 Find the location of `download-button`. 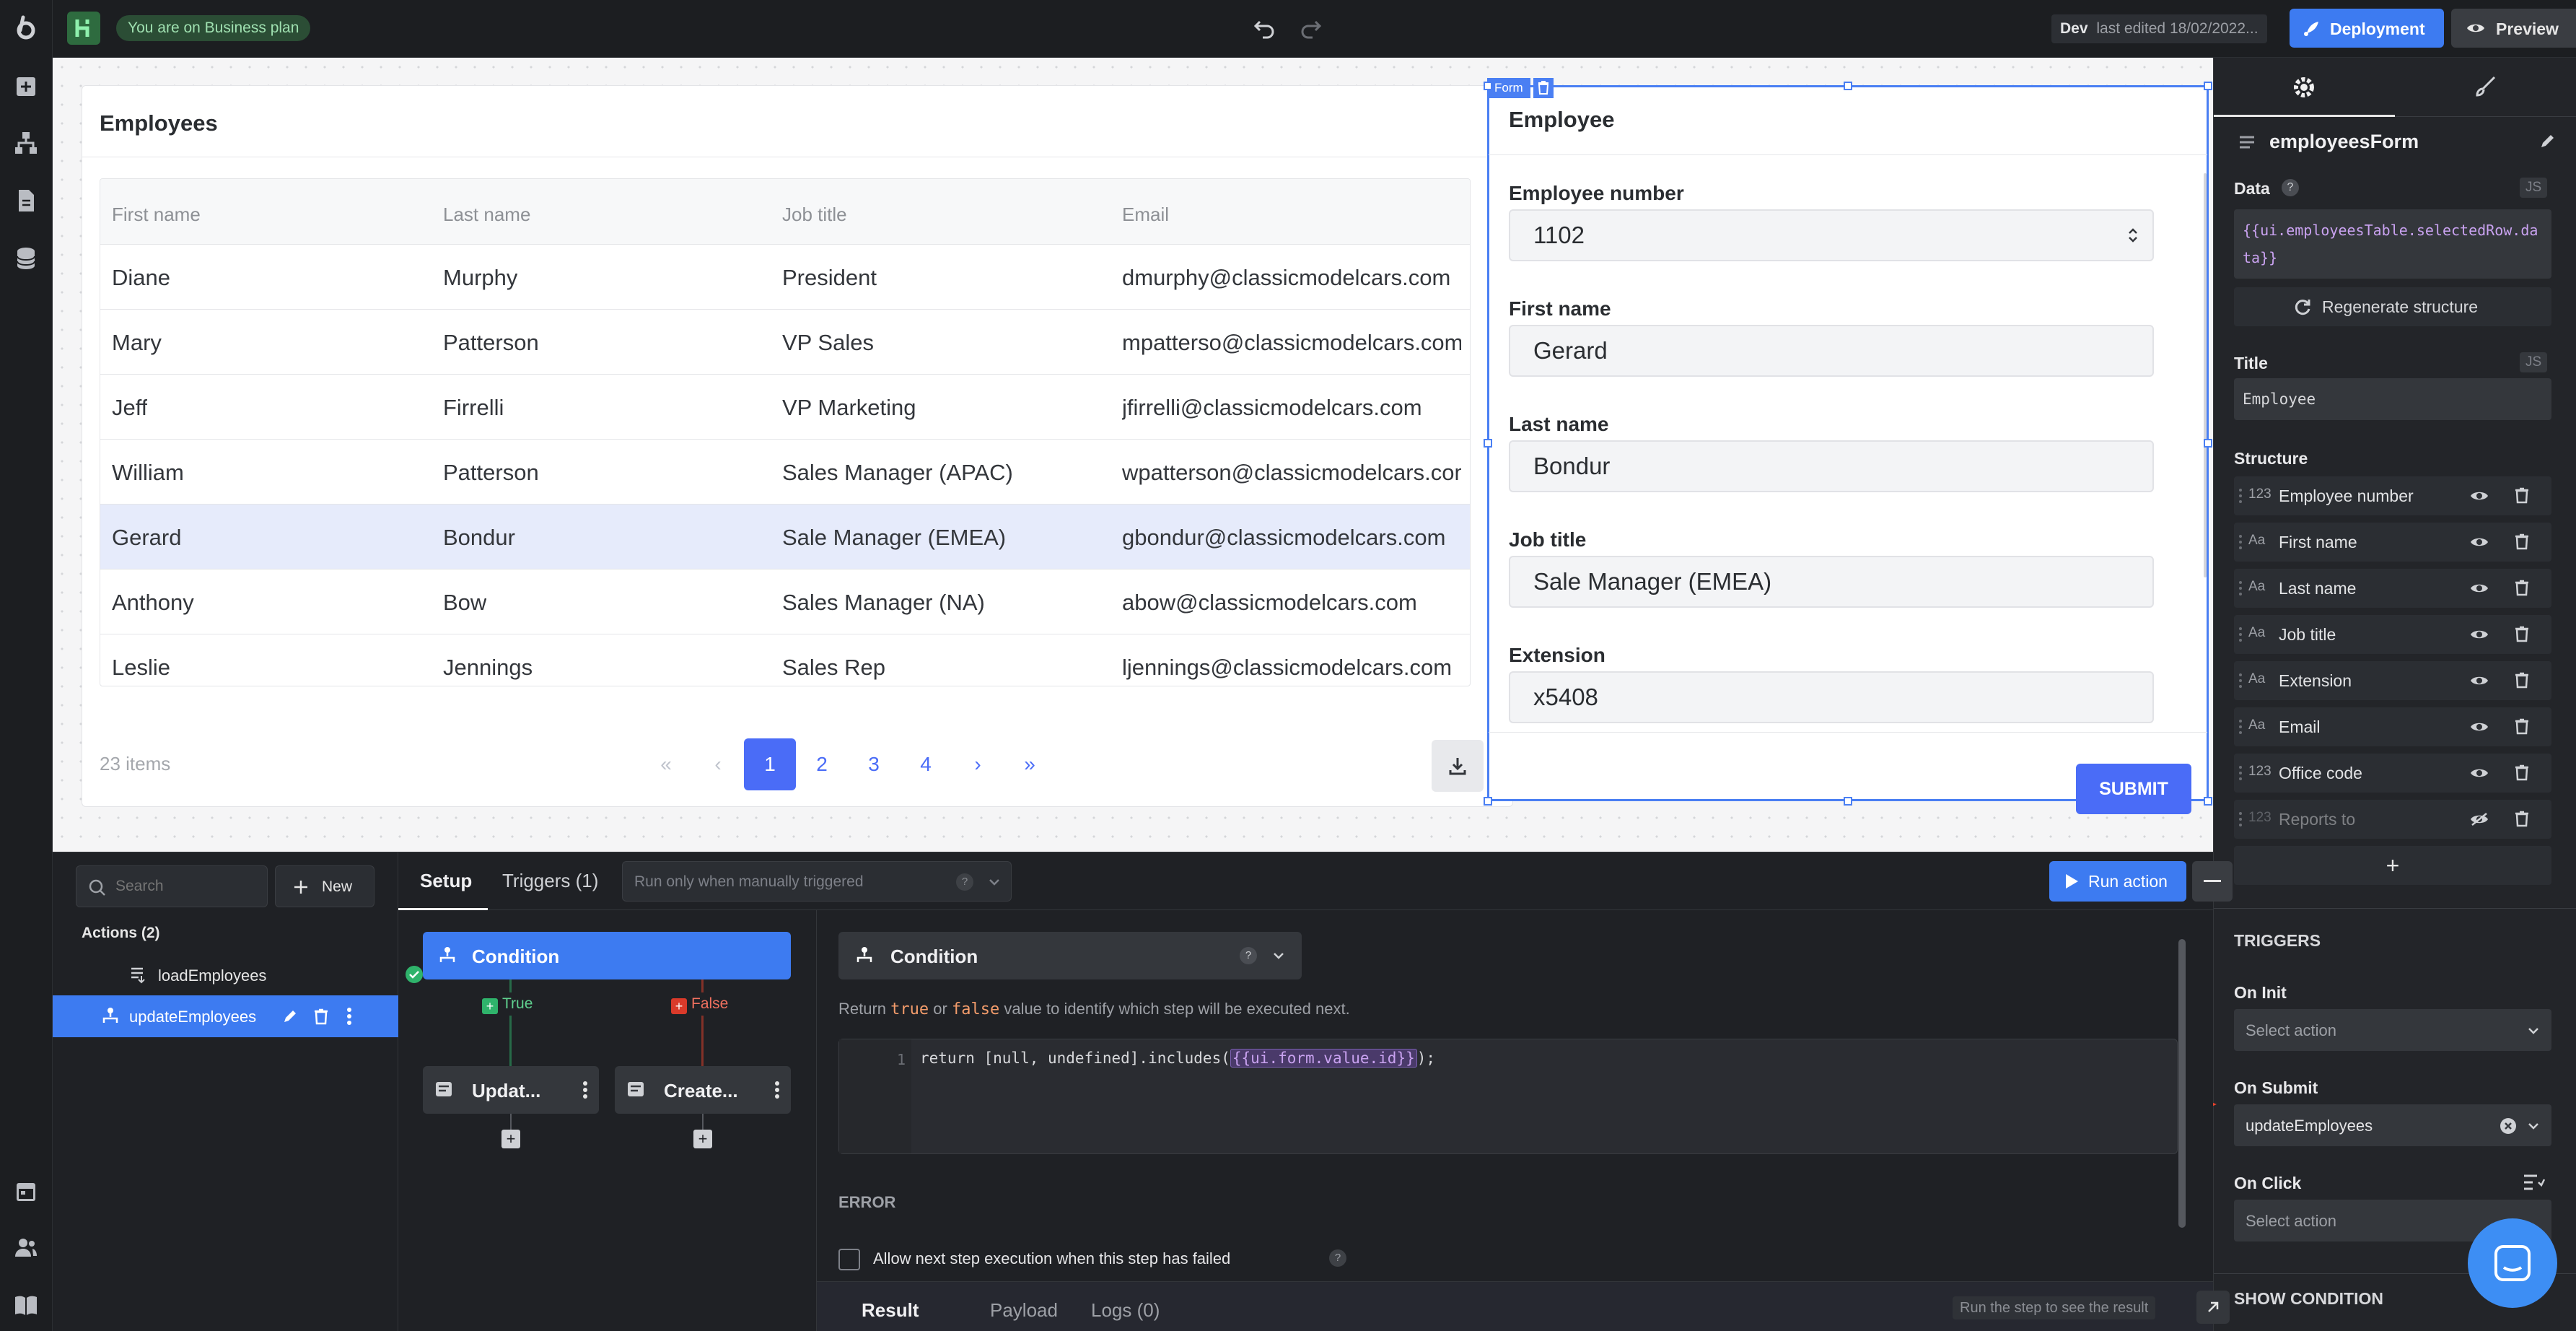

download-button is located at coordinates (1458, 766).